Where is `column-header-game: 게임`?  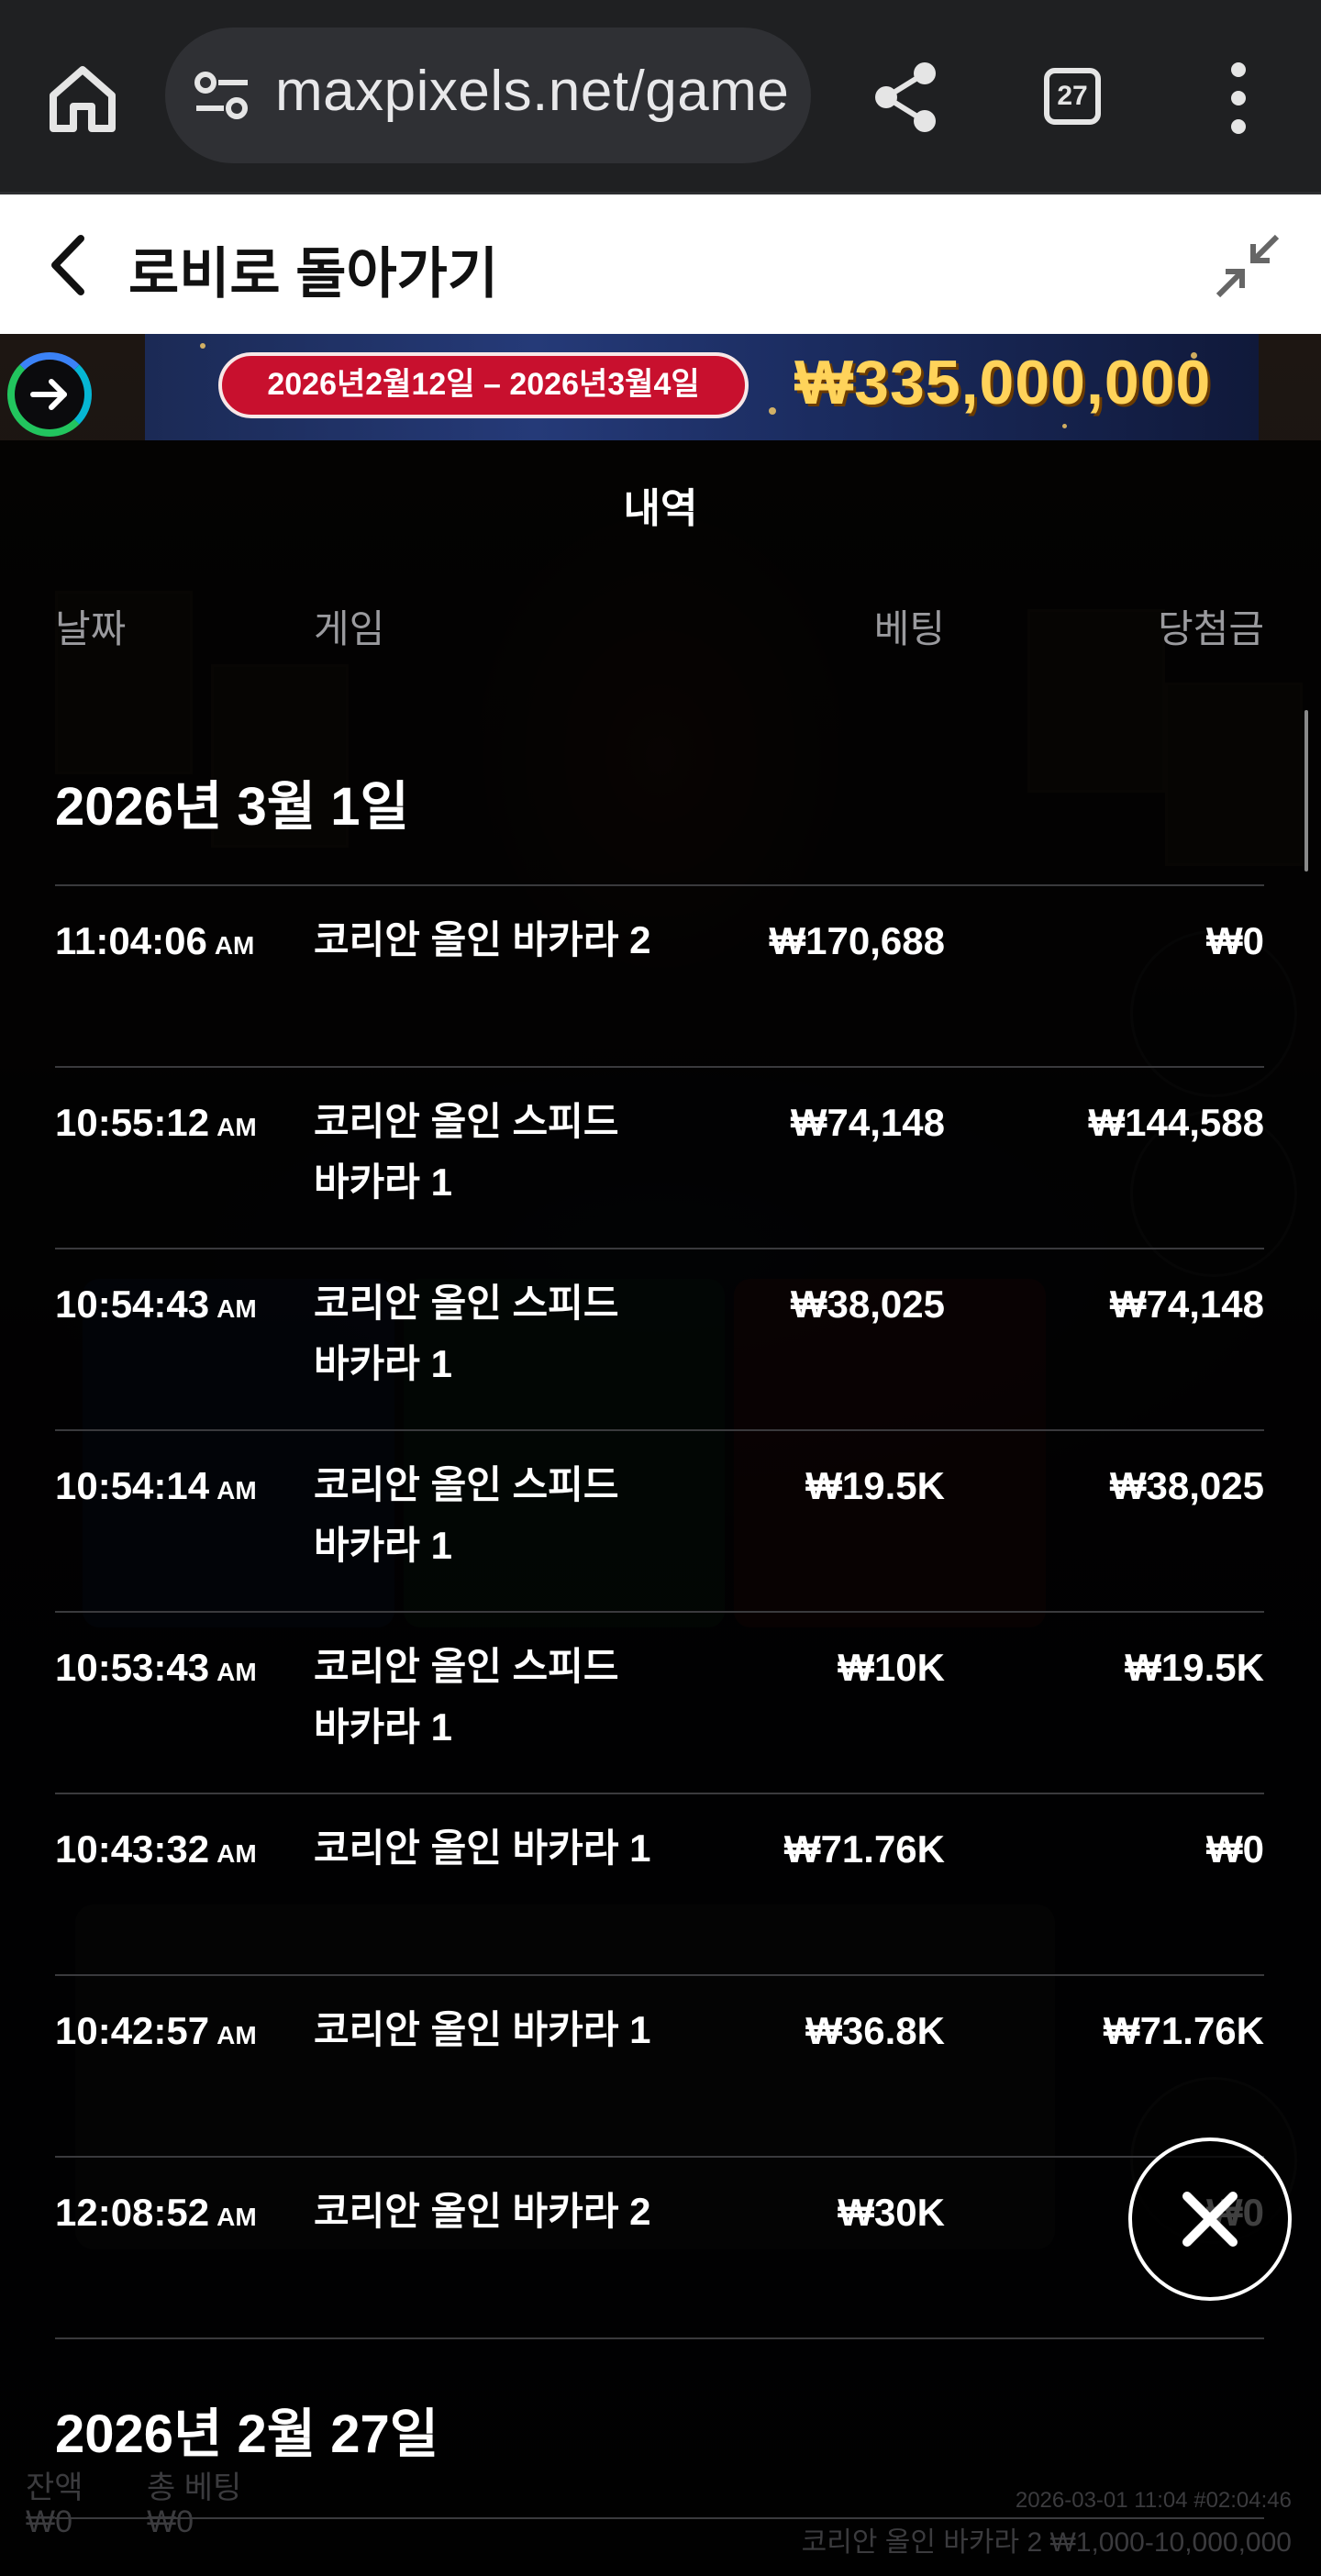
column-header-game: 게임 is located at coordinates (349, 628).